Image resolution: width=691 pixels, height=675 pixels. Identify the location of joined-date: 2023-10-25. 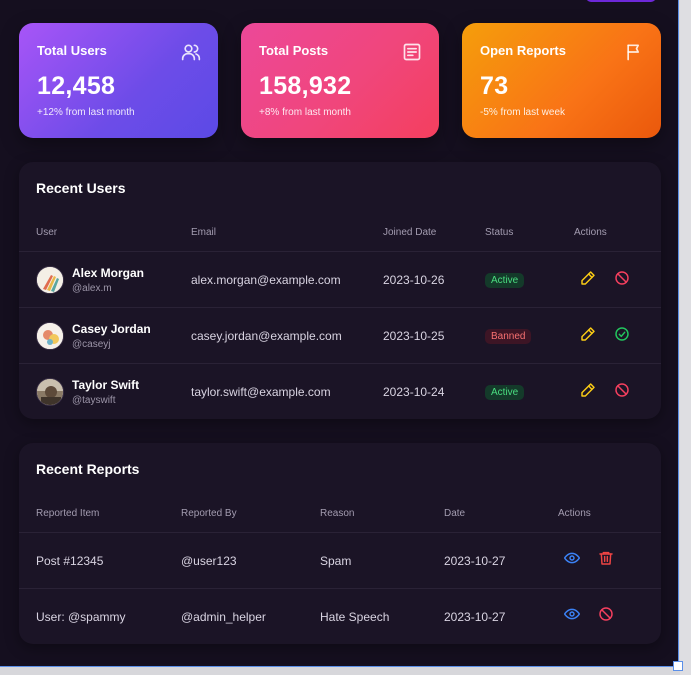
(414, 336).